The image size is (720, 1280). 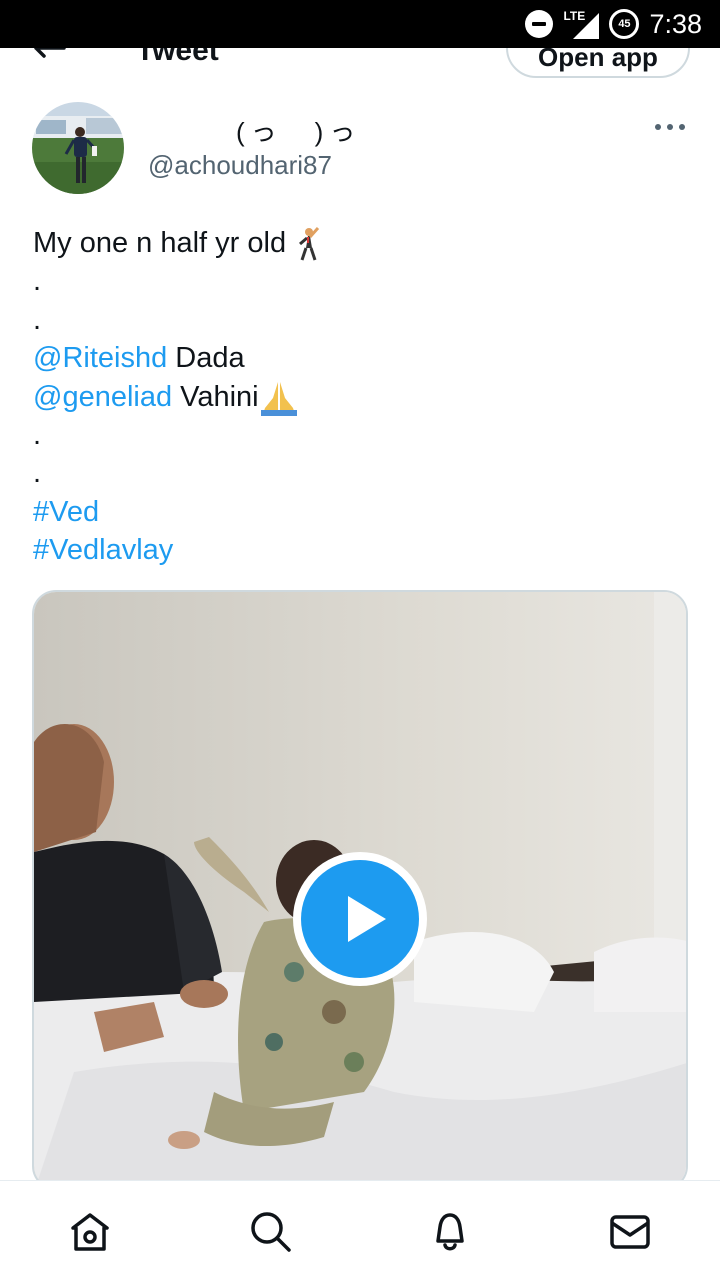 What do you see at coordinates (360, 1230) in the screenshot?
I see `bottom-navigation` at bounding box center [360, 1230].